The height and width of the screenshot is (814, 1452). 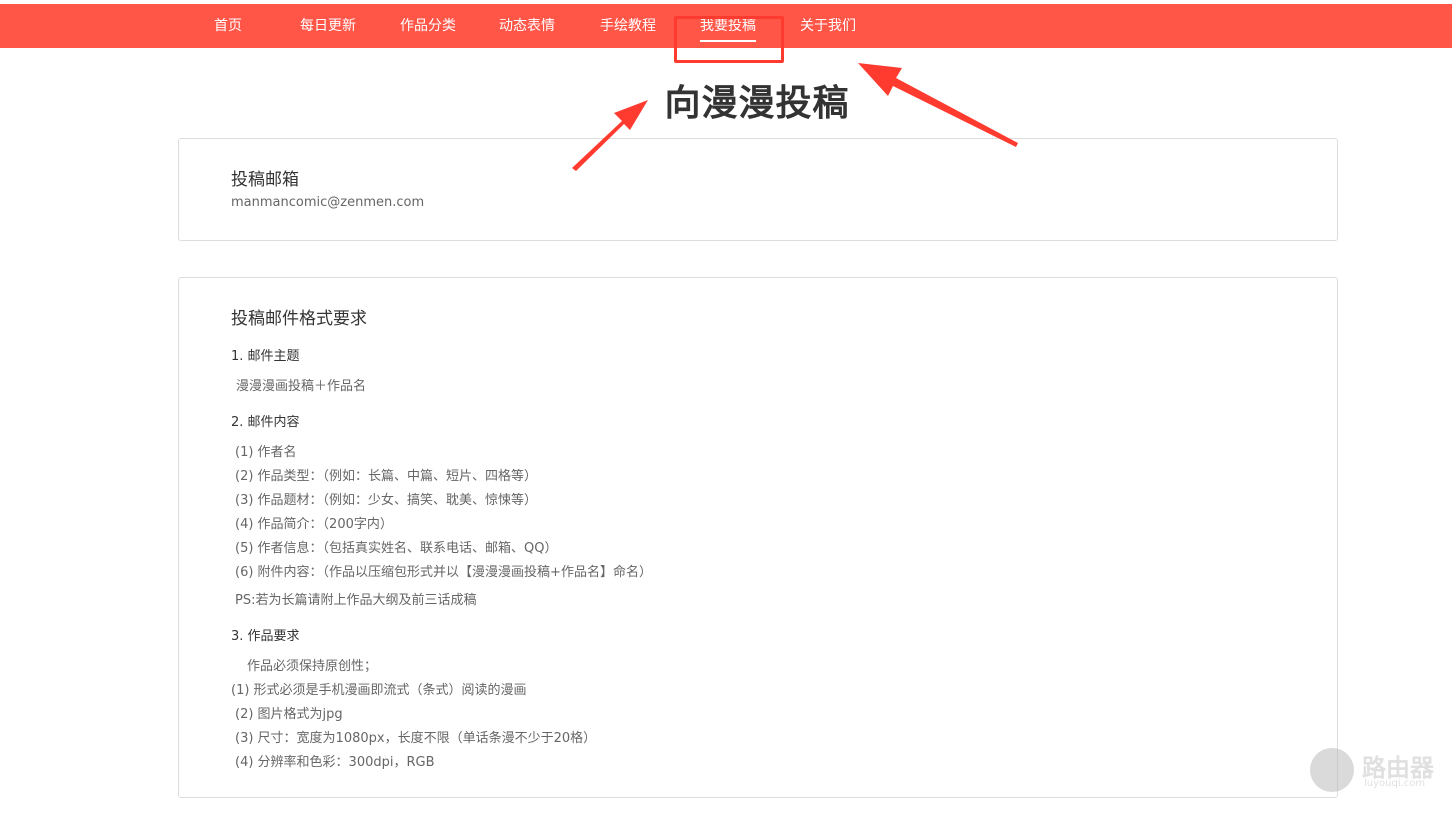 I want to click on annotation-arrow-left, so click(x=610, y=135).